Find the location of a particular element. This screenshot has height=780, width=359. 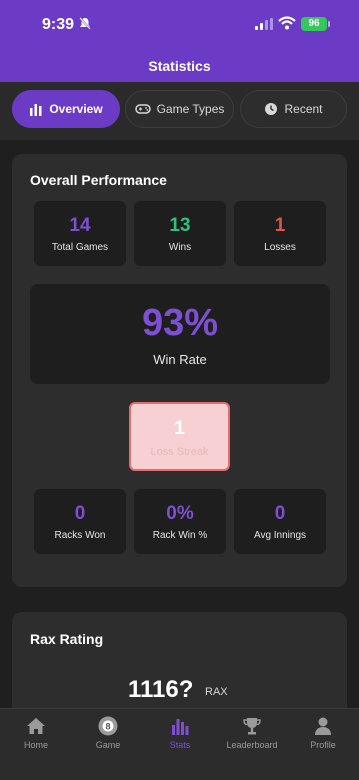

tab-overview-label: Overview is located at coordinates (76, 109).